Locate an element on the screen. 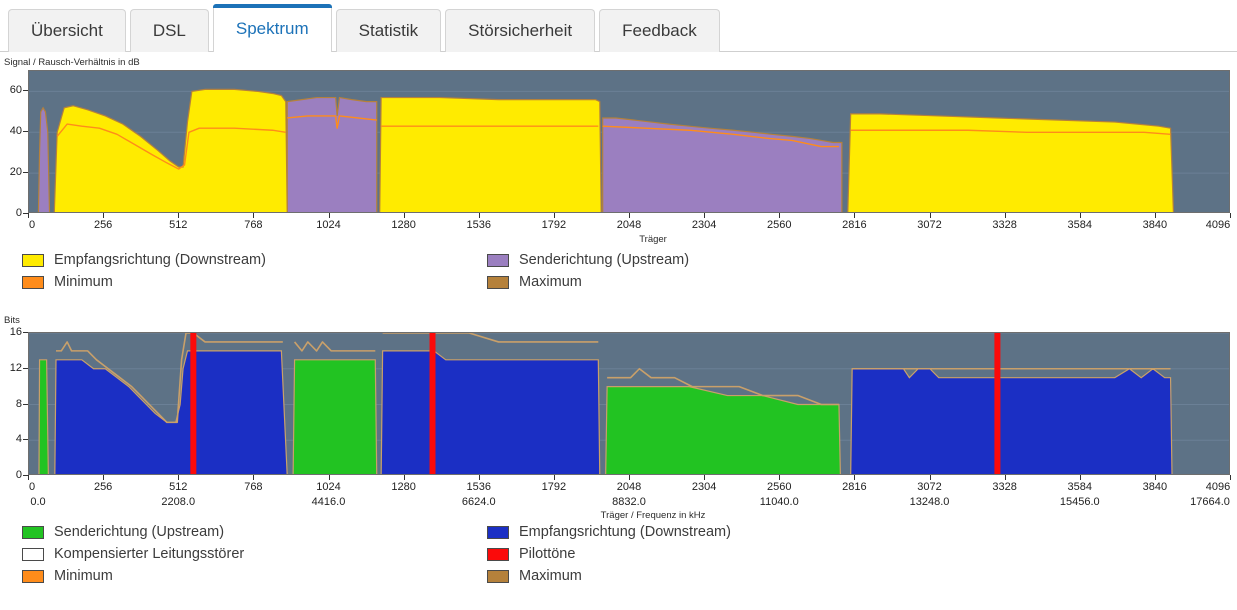 The height and width of the screenshot is (610, 1237). legend-swatch-minimum is located at coordinates (33, 282).